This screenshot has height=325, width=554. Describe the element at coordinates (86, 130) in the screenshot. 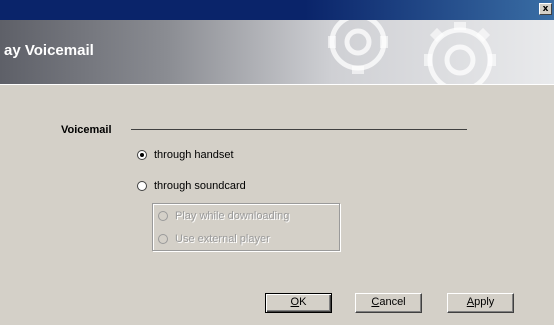

I see `voicemail-section-label: Voicemail` at that location.